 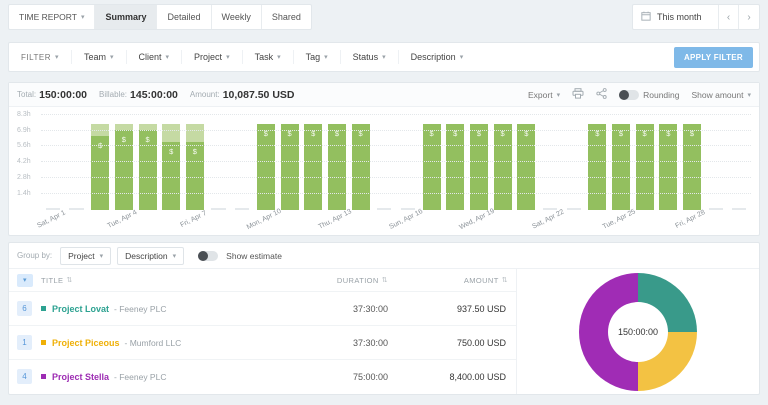 I want to click on project-name-link: Project Stella, so click(x=80, y=377).